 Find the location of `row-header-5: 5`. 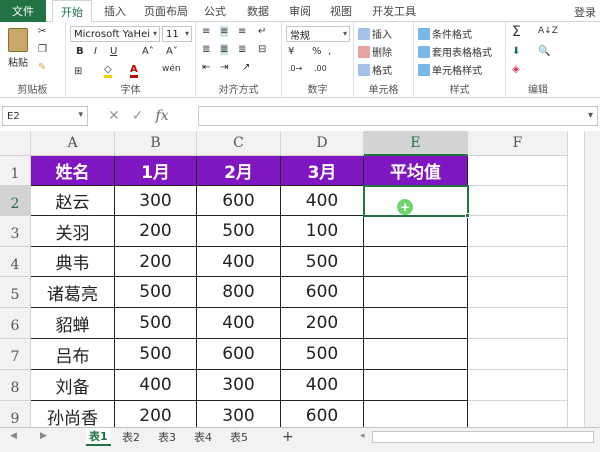

row-header-5: 5 is located at coordinates (15, 292).